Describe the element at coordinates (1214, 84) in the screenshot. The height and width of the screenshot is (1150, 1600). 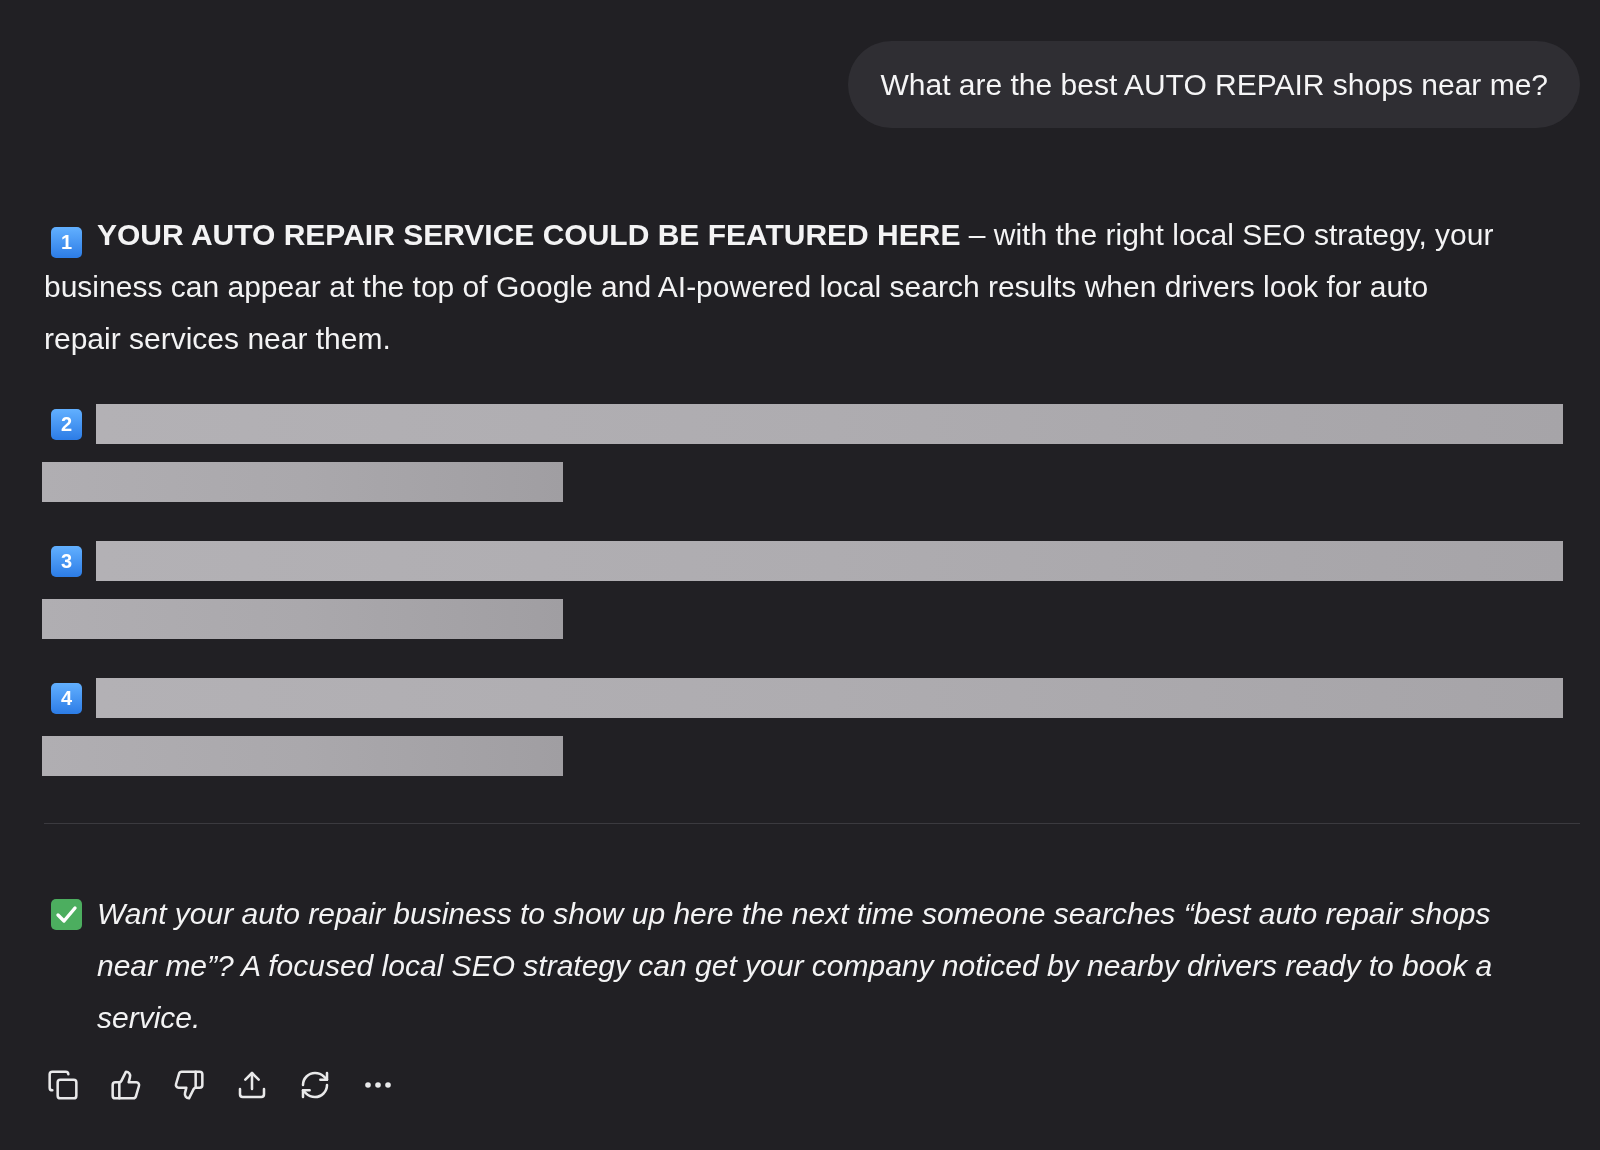
I see `user-message-bubble: What are the best AUTO REPAIR shops near me?` at that location.